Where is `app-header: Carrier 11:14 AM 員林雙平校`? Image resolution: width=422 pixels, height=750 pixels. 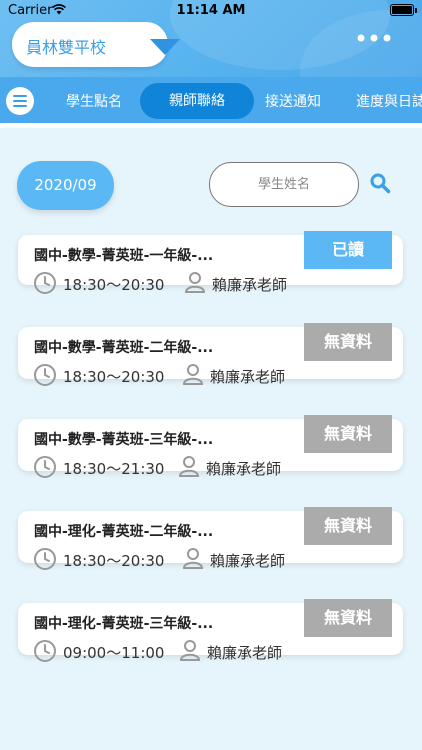
app-header: Carrier 11:14 AM 員林雙平校 is located at coordinates (211, 38).